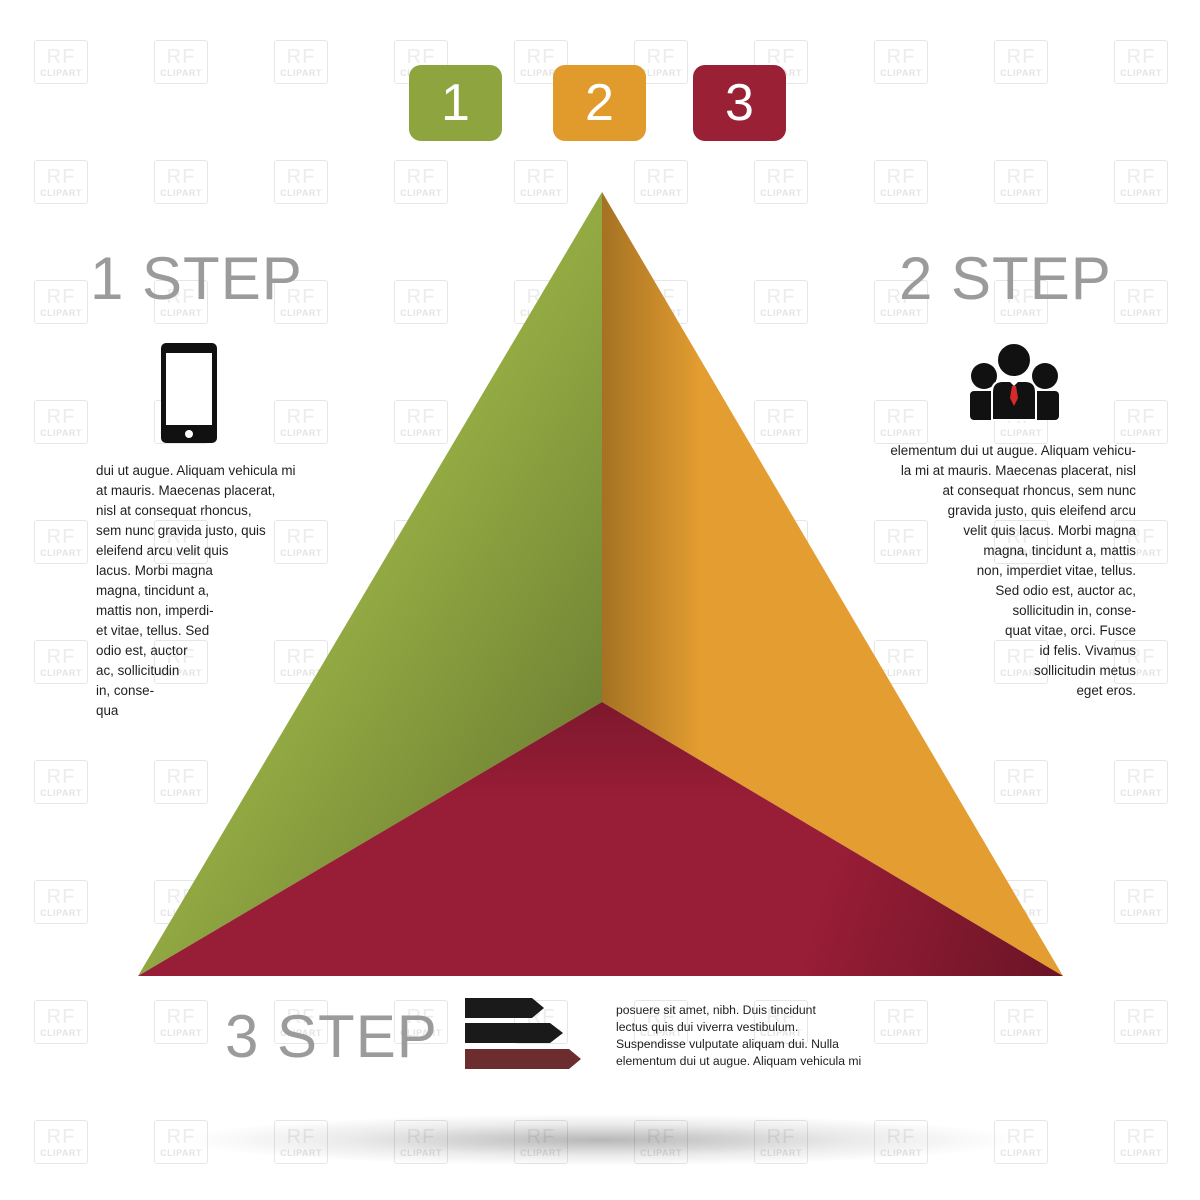  Describe the element at coordinates (331, 1036) in the screenshot. I see `step-3-title: 3 STEP` at that location.